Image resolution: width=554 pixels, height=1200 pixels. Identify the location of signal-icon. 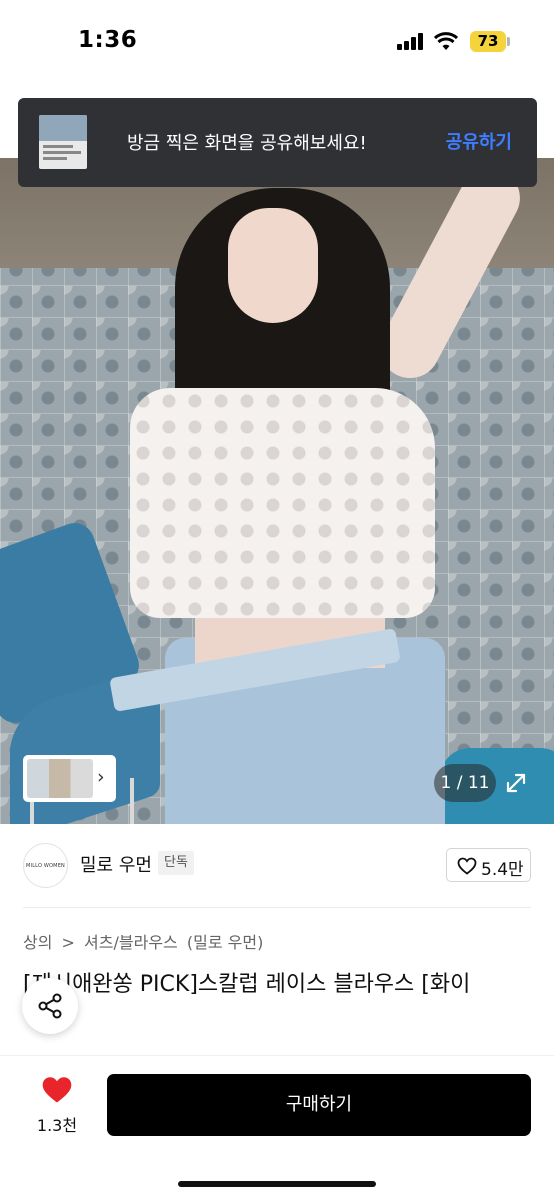
(411, 41).